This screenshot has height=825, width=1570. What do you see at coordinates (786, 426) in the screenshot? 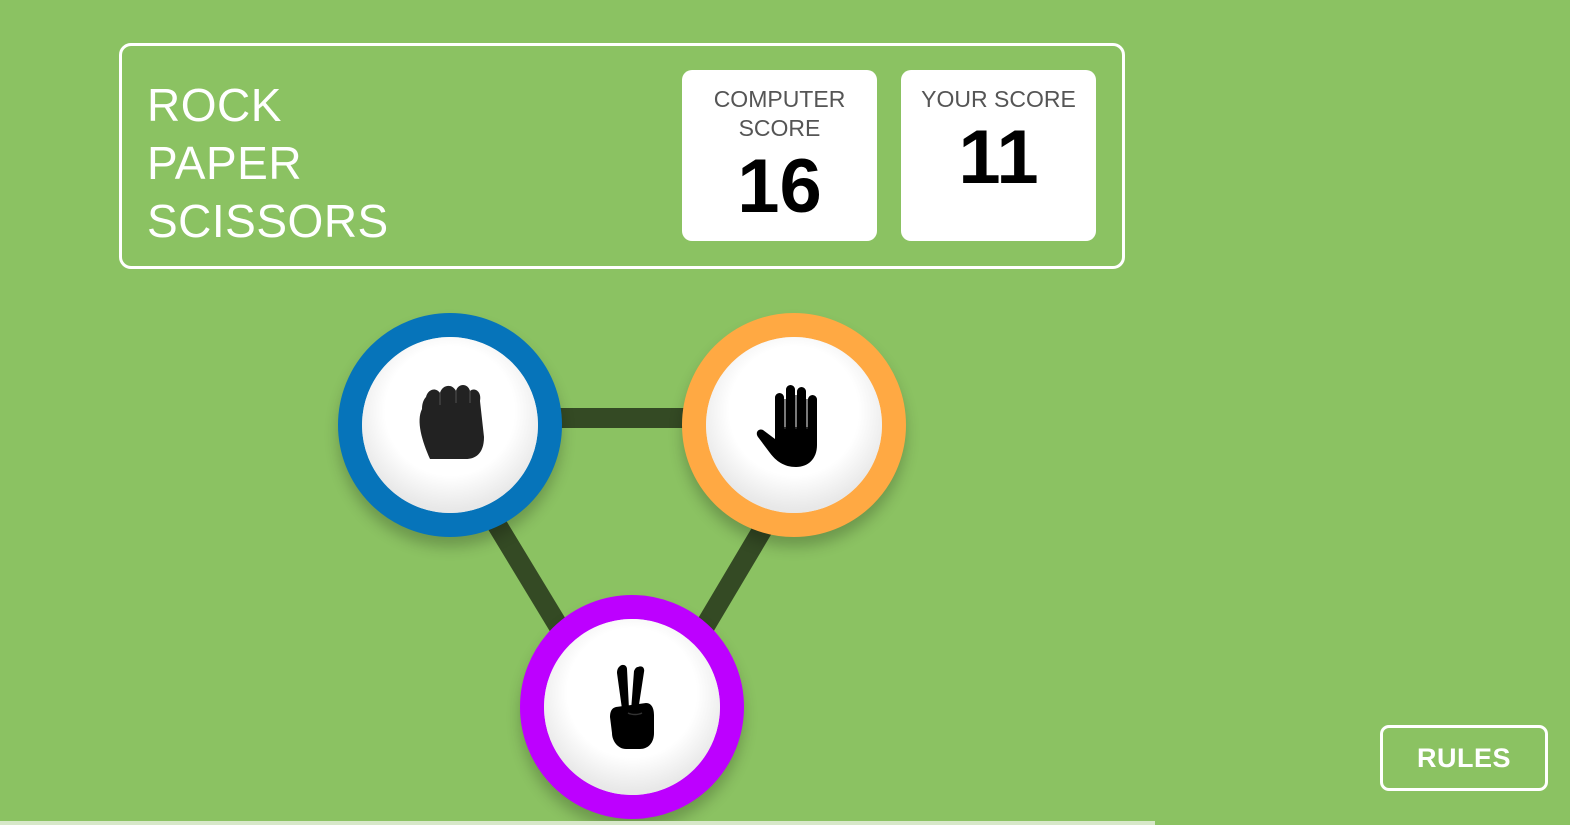
I see `open-hand-icon` at bounding box center [786, 426].